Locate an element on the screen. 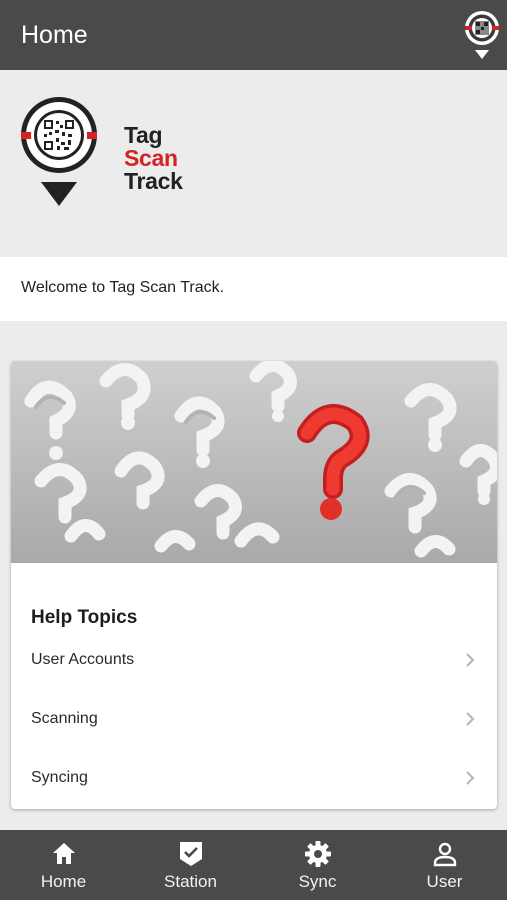  app-bar: Home is located at coordinates (253, 35).